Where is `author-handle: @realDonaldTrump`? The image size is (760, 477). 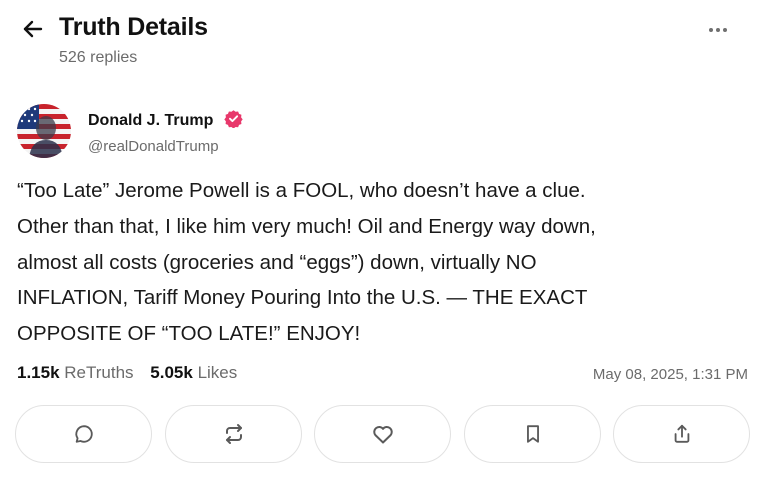 author-handle: @realDonaldTrump is located at coordinates (153, 146).